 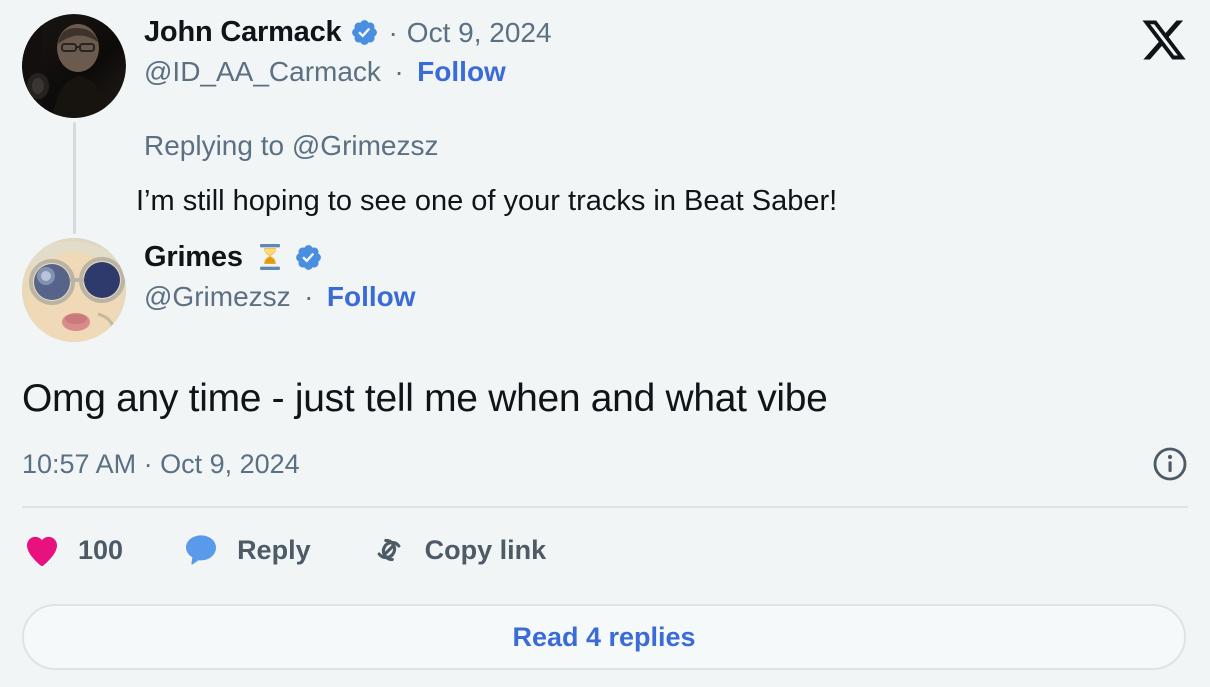 I want to click on tweet-date: Oct 9, 2024, so click(x=230, y=464).